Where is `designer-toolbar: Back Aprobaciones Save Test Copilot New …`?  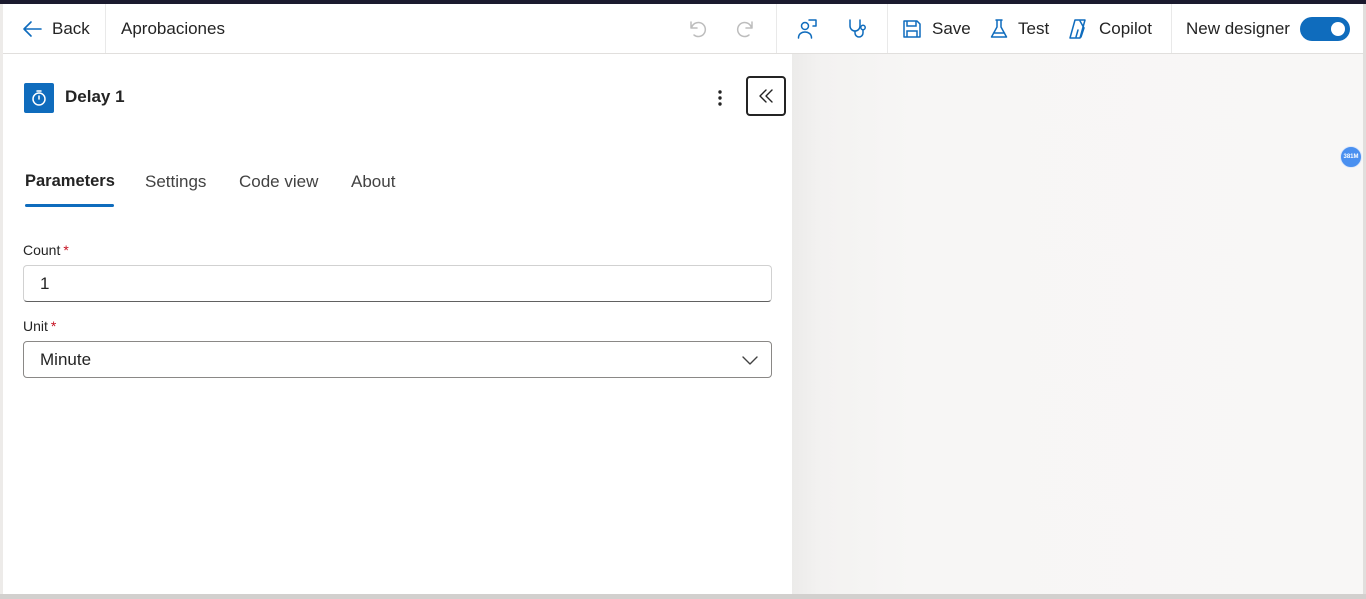
designer-toolbar: Back Aprobaciones Save Test Copilot New … is located at coordinates (683, 29).